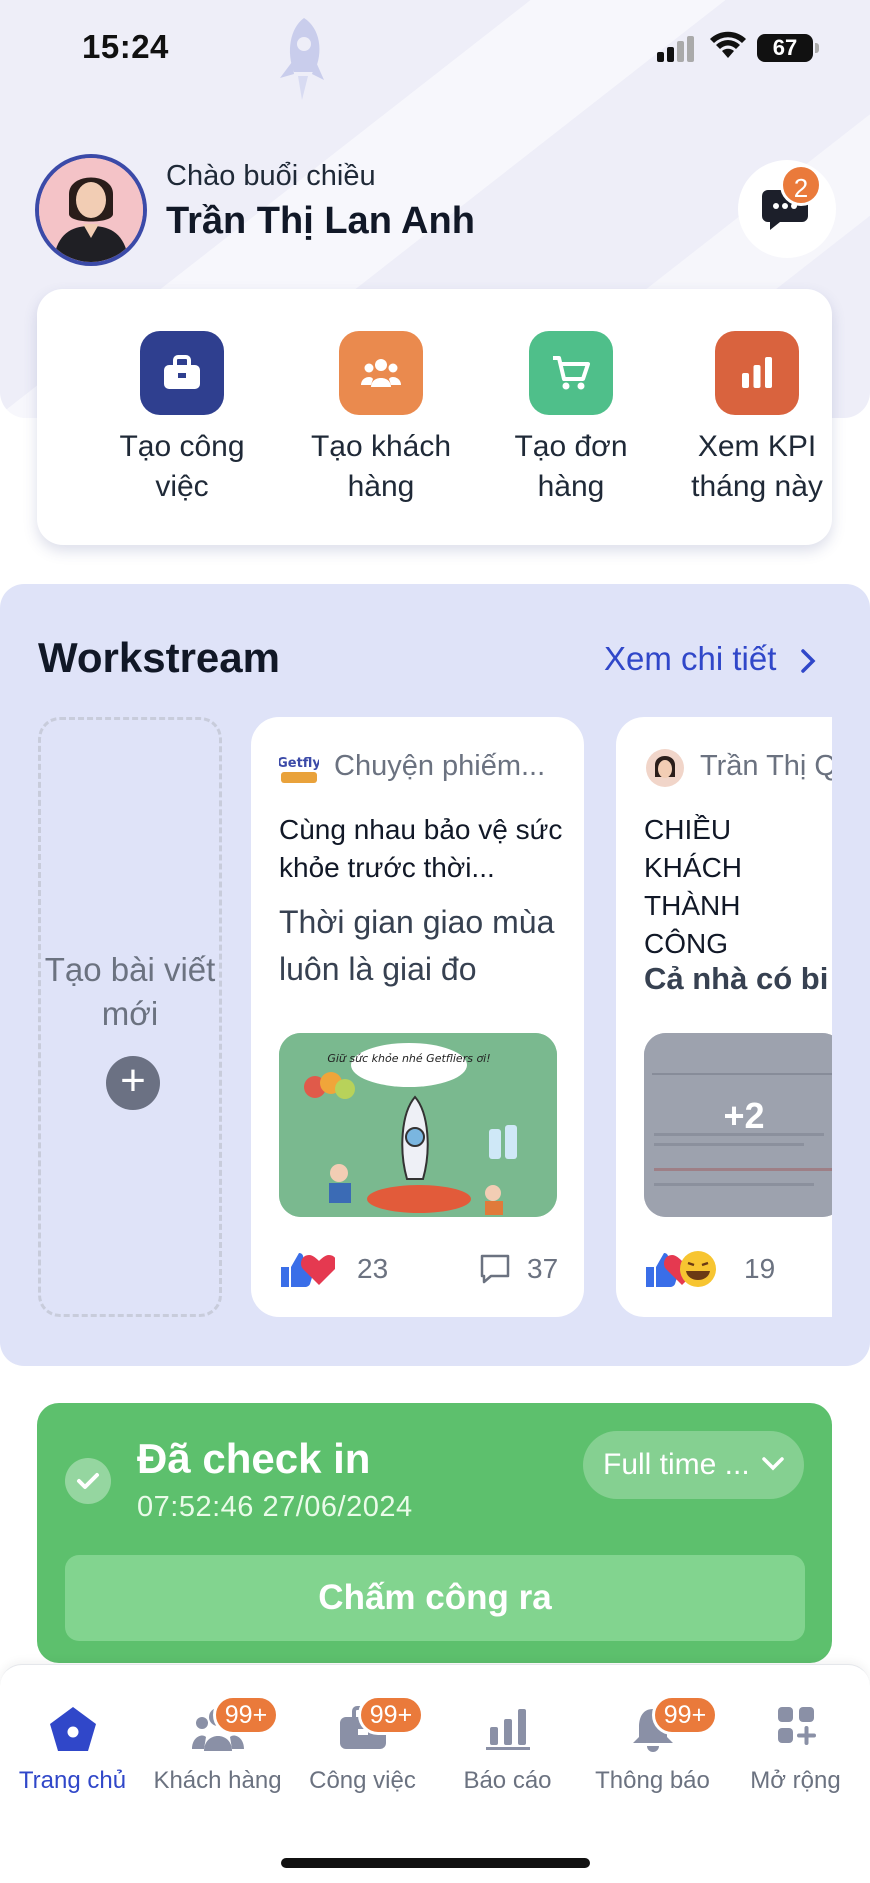  What do you see at coordinates (652, 1780) in the screenshot?
I see `nav-notifications-label: Thông báo` at bounding box center [652, 1780].